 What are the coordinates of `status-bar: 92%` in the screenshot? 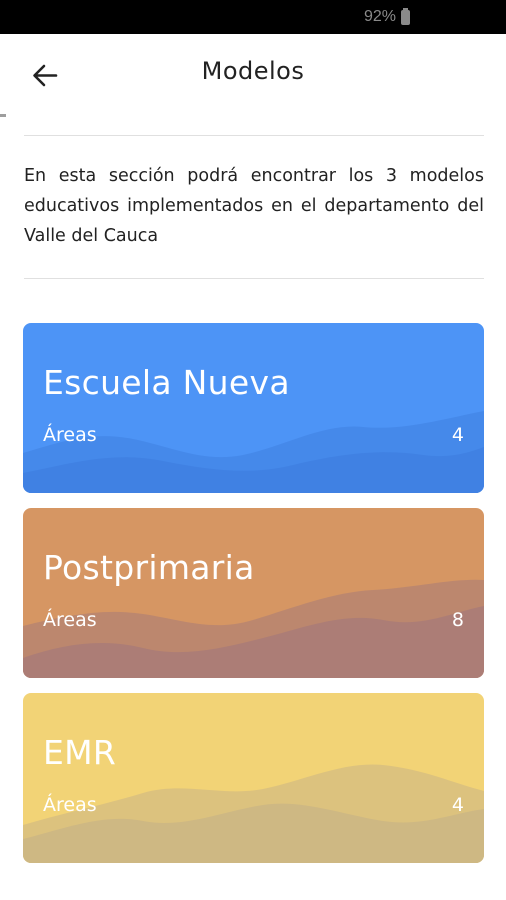 It's located at (253, 17).